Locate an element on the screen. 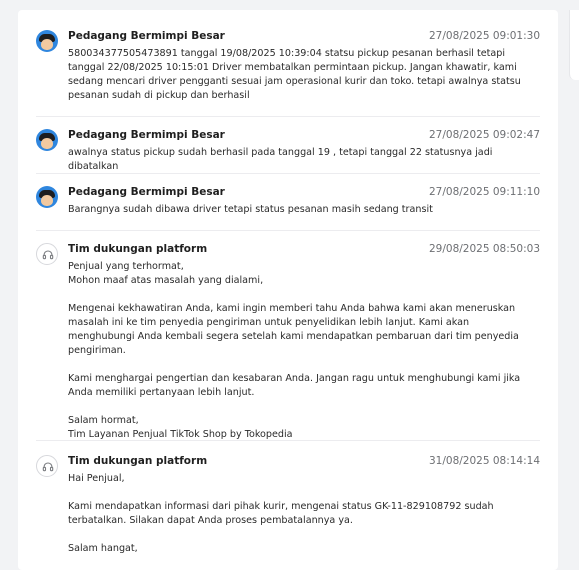  message-timestamp: 29/08/2025 08:50:03 is located at coordinates (484, 249).